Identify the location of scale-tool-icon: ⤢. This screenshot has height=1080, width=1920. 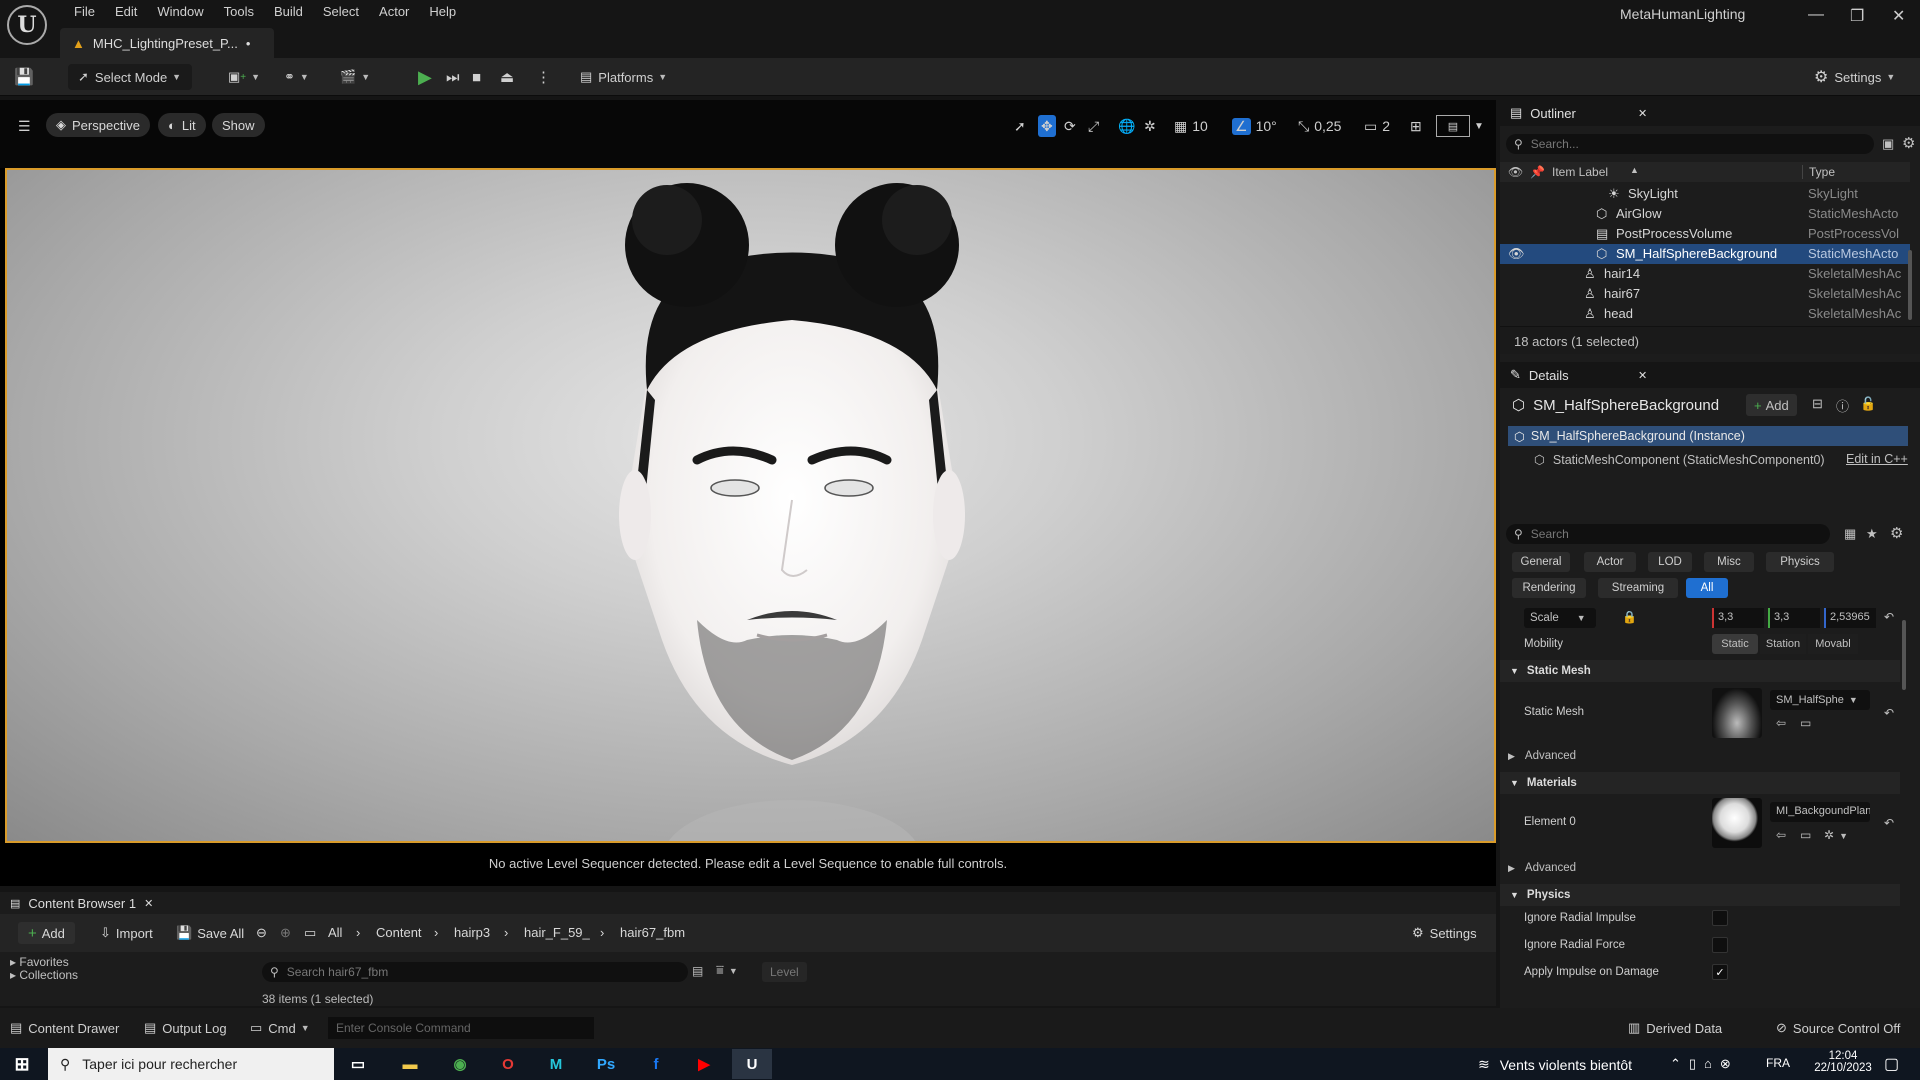
(1093, 126).